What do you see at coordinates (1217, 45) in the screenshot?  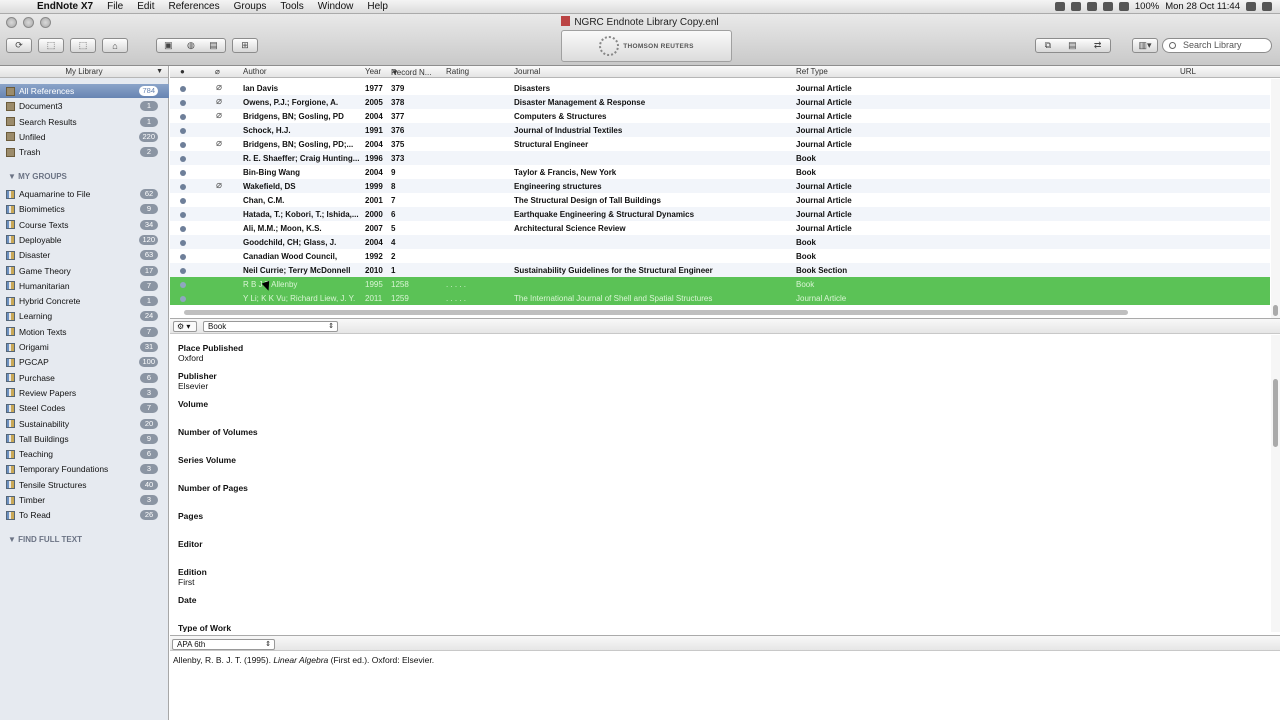 I see `search-library-field: Search Library` at bounding box center [1217, 45].